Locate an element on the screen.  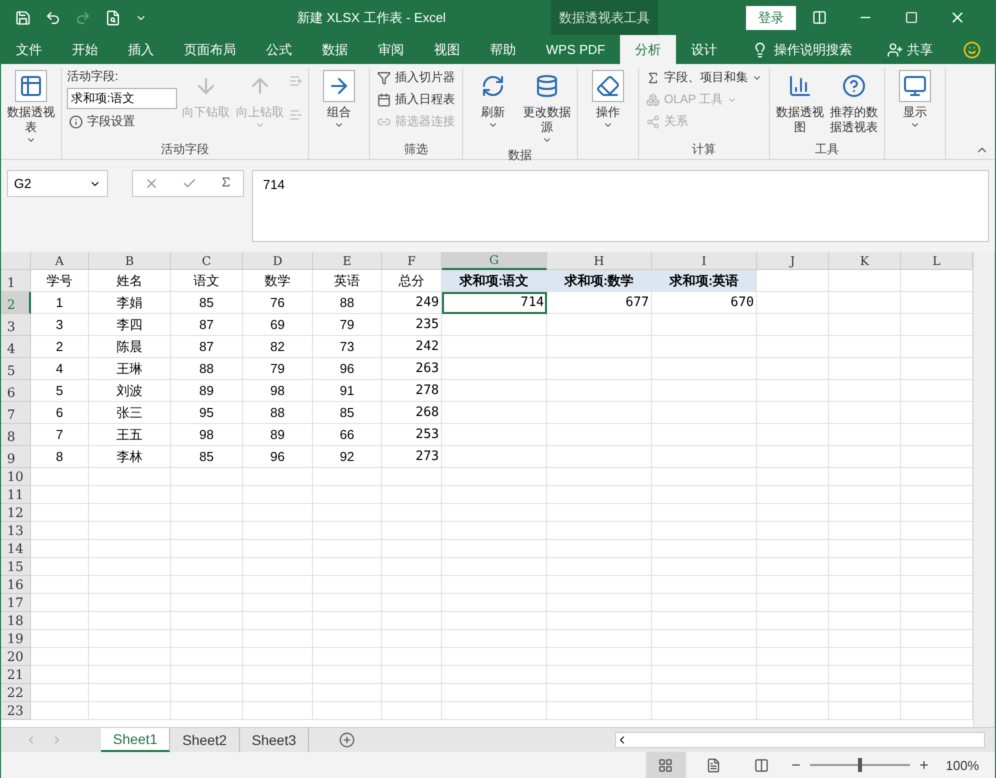
table-cell: 求和项:英语 is located at coordinates (704, 281).